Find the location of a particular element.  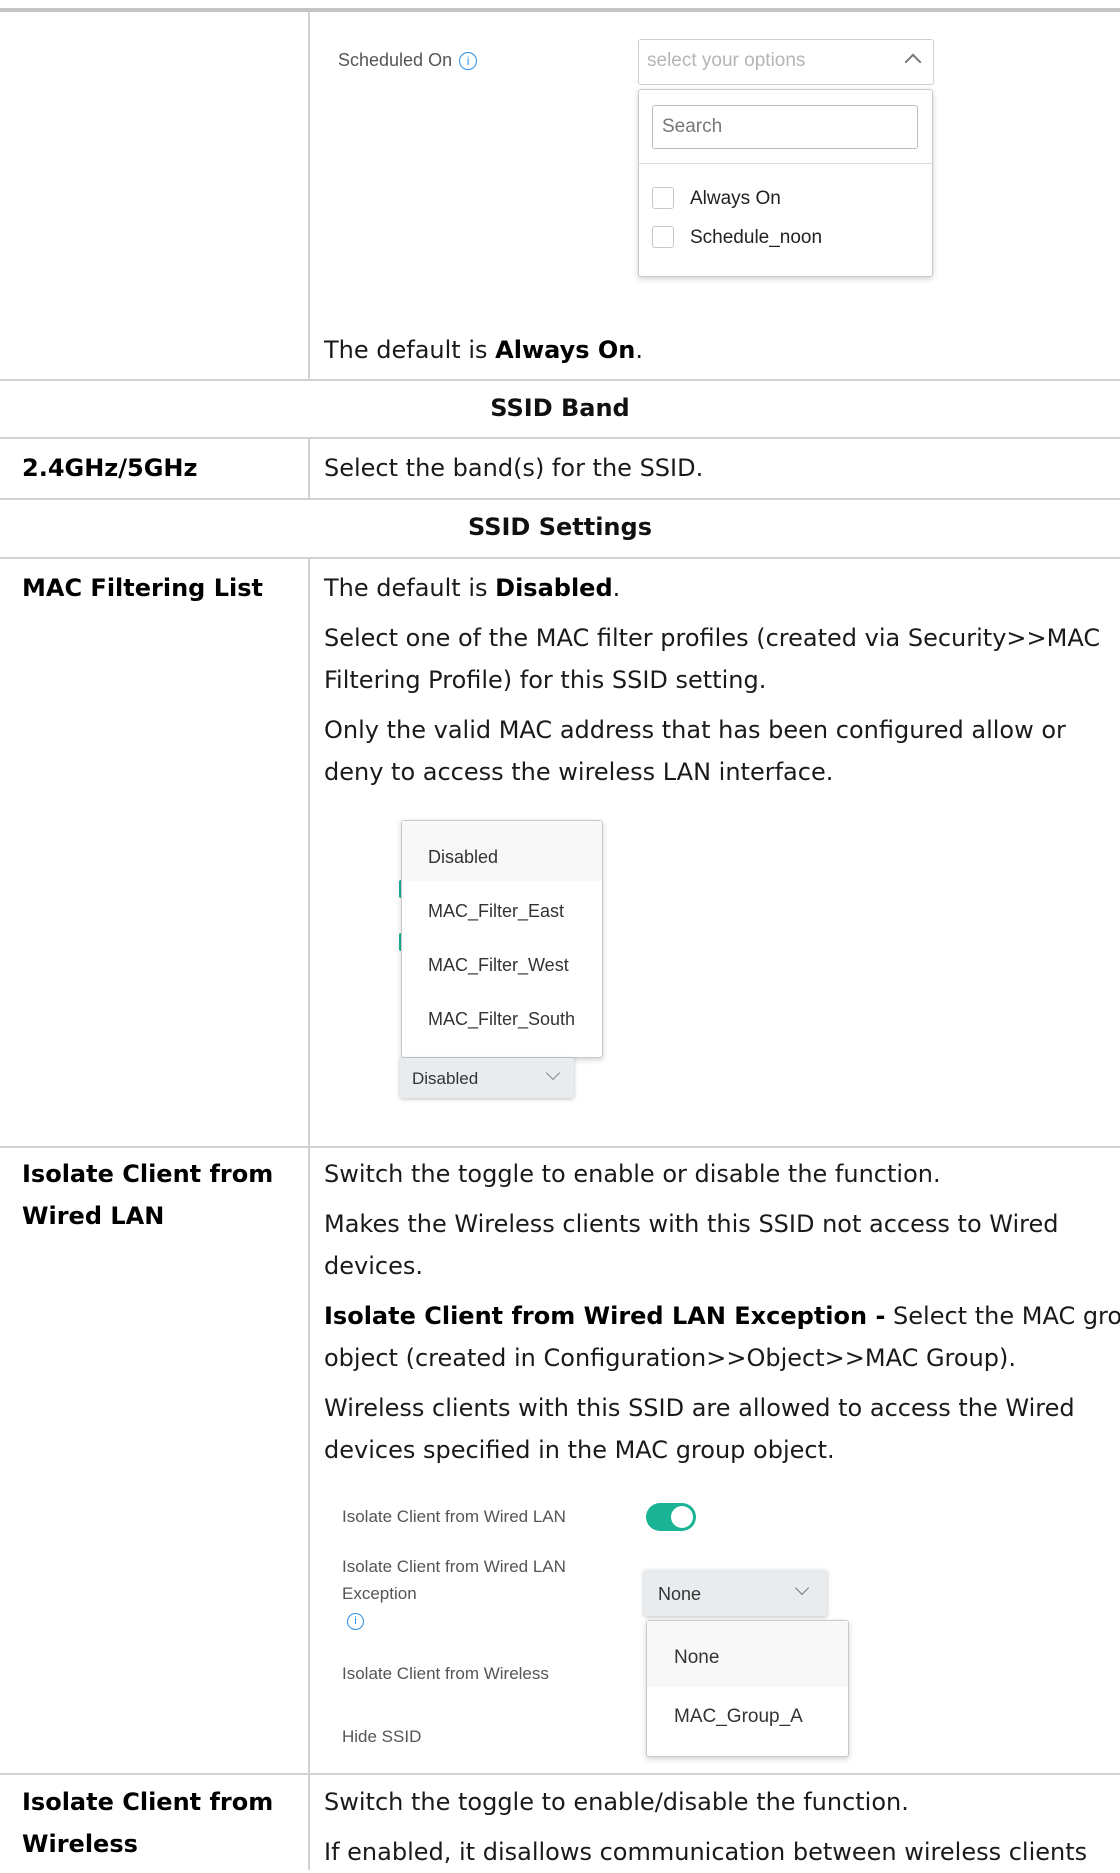

option-label: Schedule_noon is located at coordinates (756, 237).